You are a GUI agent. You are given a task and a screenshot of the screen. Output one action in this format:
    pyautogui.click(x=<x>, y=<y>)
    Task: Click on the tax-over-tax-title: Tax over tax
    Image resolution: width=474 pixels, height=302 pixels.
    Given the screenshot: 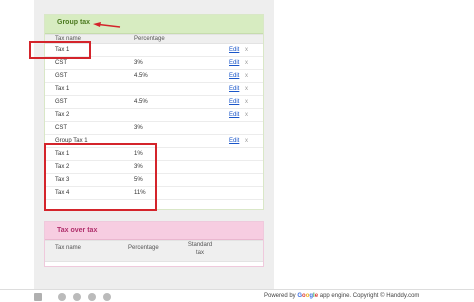 What is the action you would take?
    pyautogui.click(x=77, y=230)
    